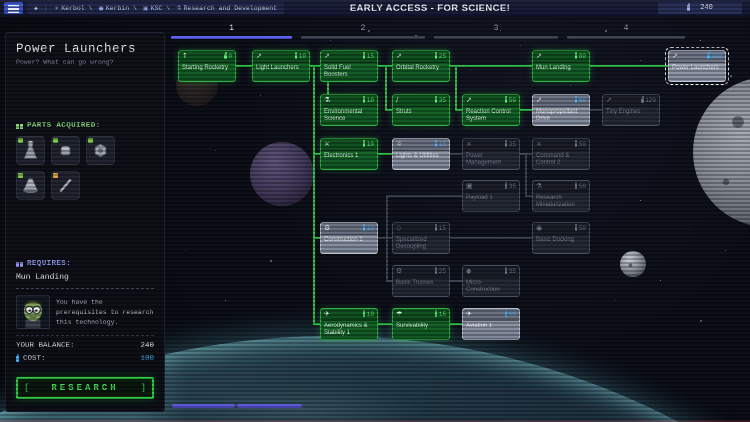 Image resolution: width=750 pixels, height=422 pixels. I want to click on tech-node-power_launchers: ↗ 100 Power Launchers, so click(697, 66).